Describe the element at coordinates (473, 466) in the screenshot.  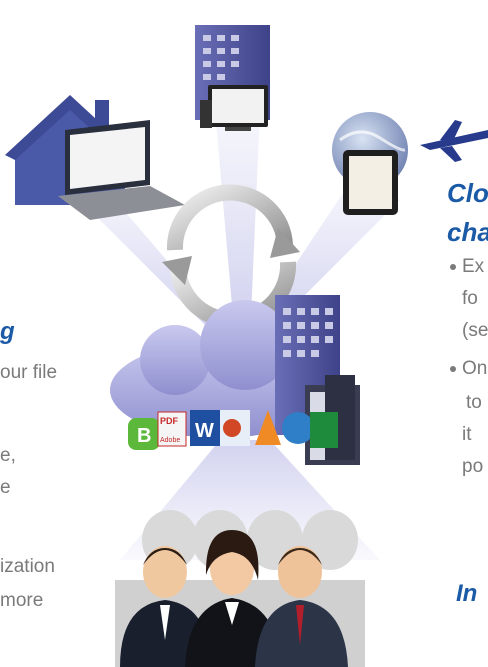
I see `bullet-2-line-4: po` at that location.